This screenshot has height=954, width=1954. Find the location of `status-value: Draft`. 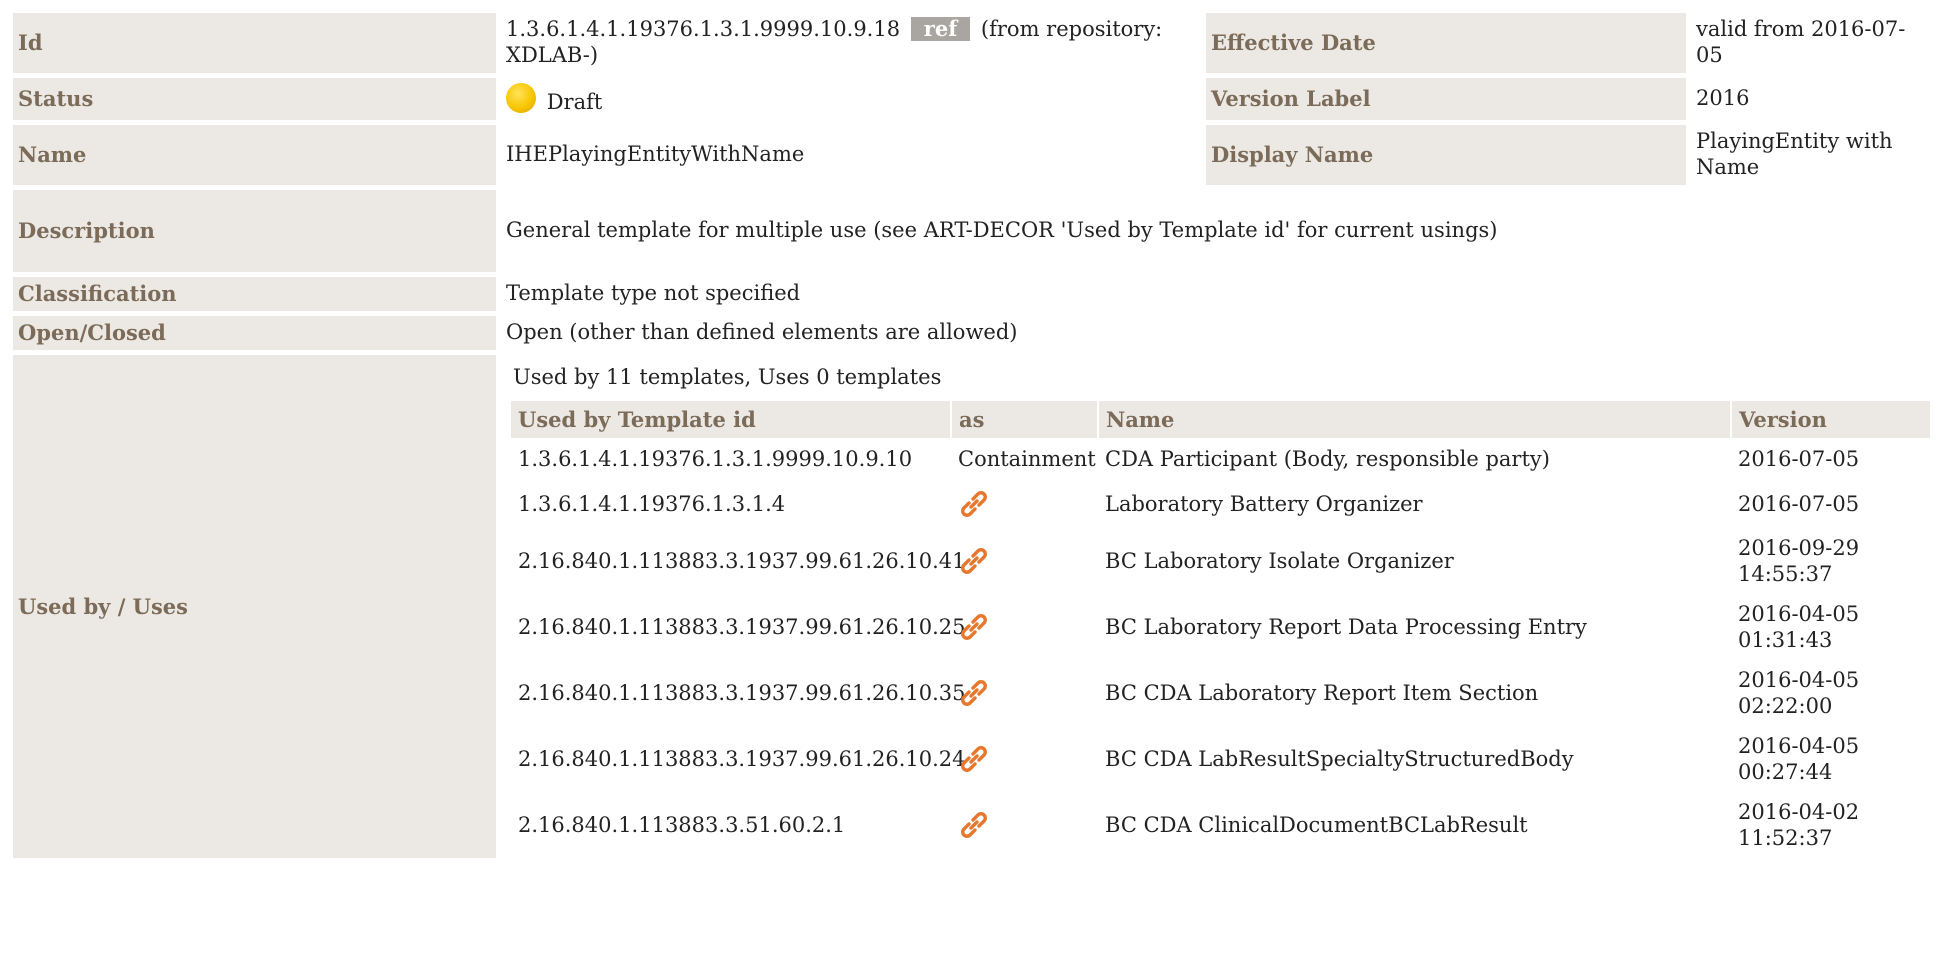

status-value: Draft is located at coordinates (851, 99).